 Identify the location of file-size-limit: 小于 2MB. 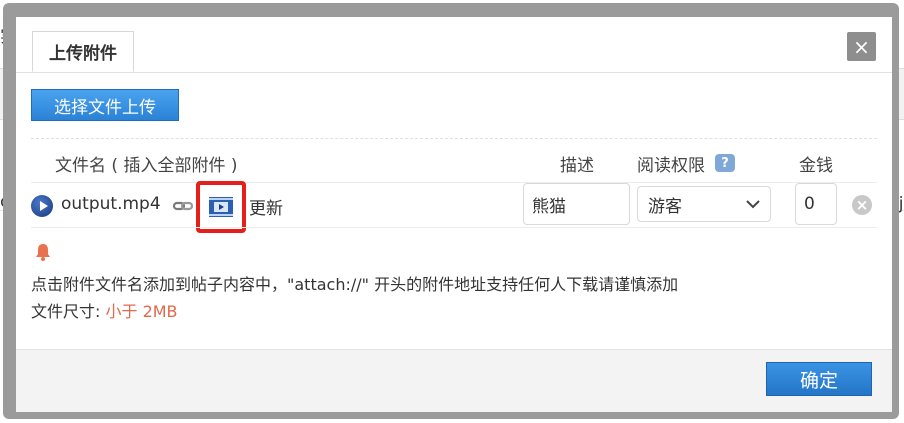
(141, 311).